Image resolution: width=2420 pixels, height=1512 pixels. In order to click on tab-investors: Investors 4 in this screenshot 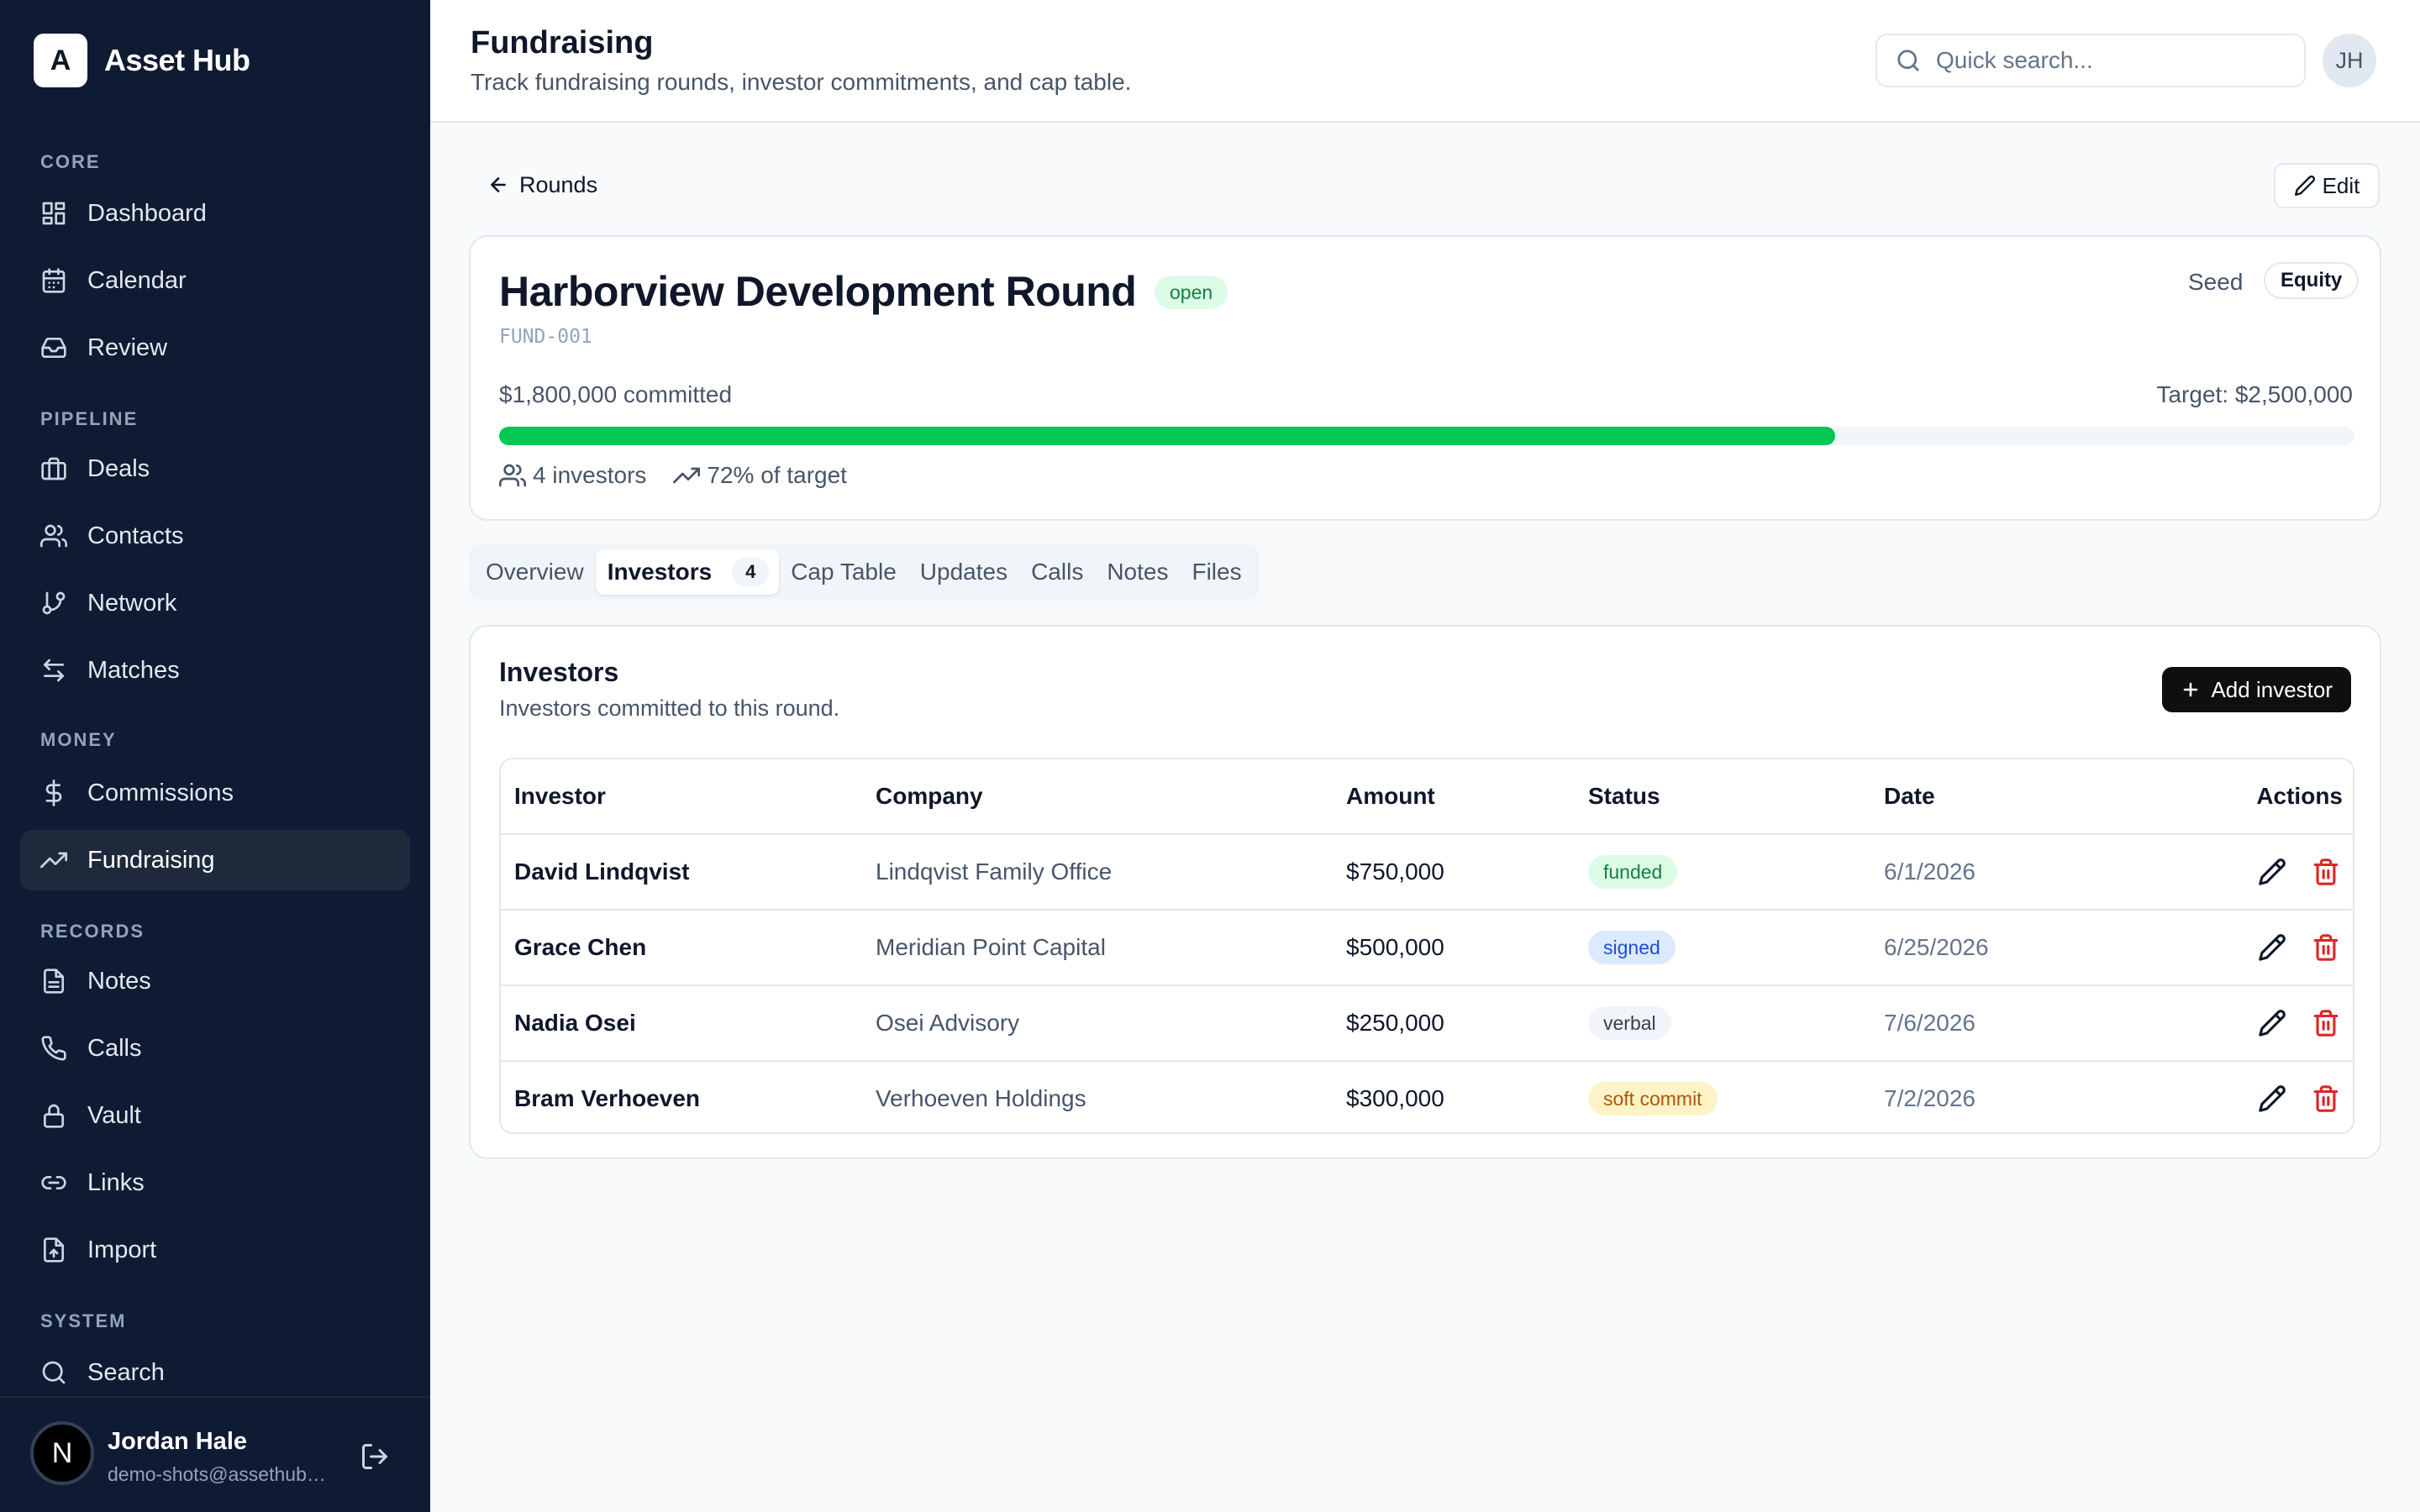, I will do `click(688, 572)`.